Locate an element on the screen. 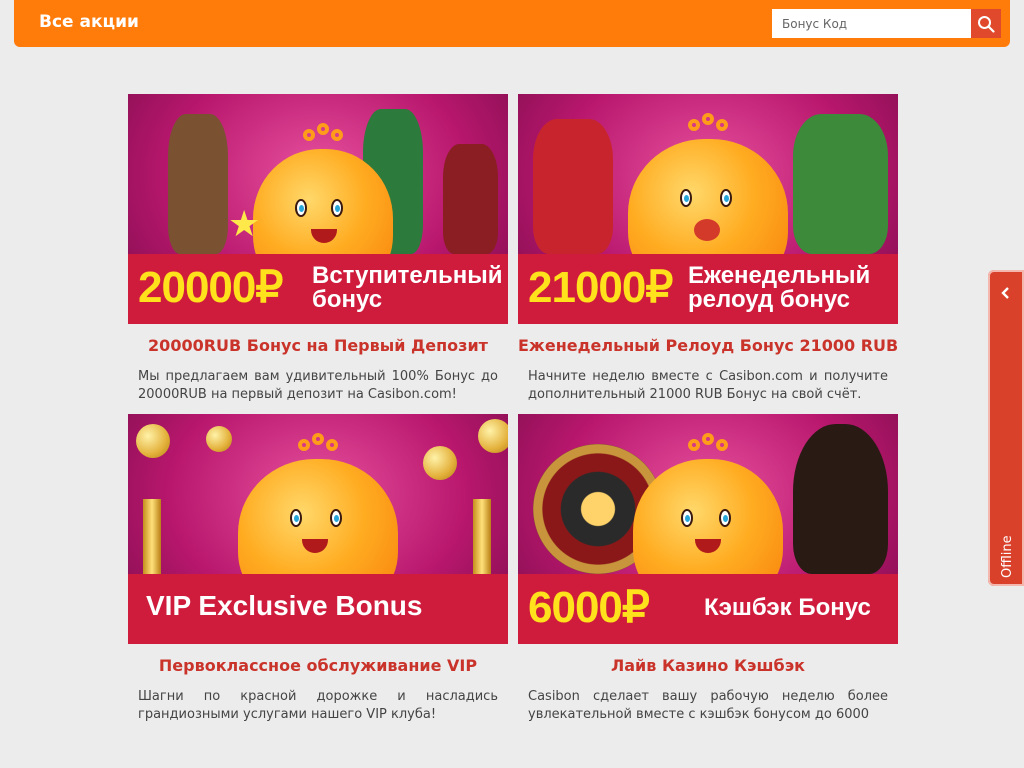 Image resolution: width=1024 pixels, height=768 pixels. promo-banner-live-cashback: 6000₽ Кэшбэк Бонус is located at coordinates (708, 529).